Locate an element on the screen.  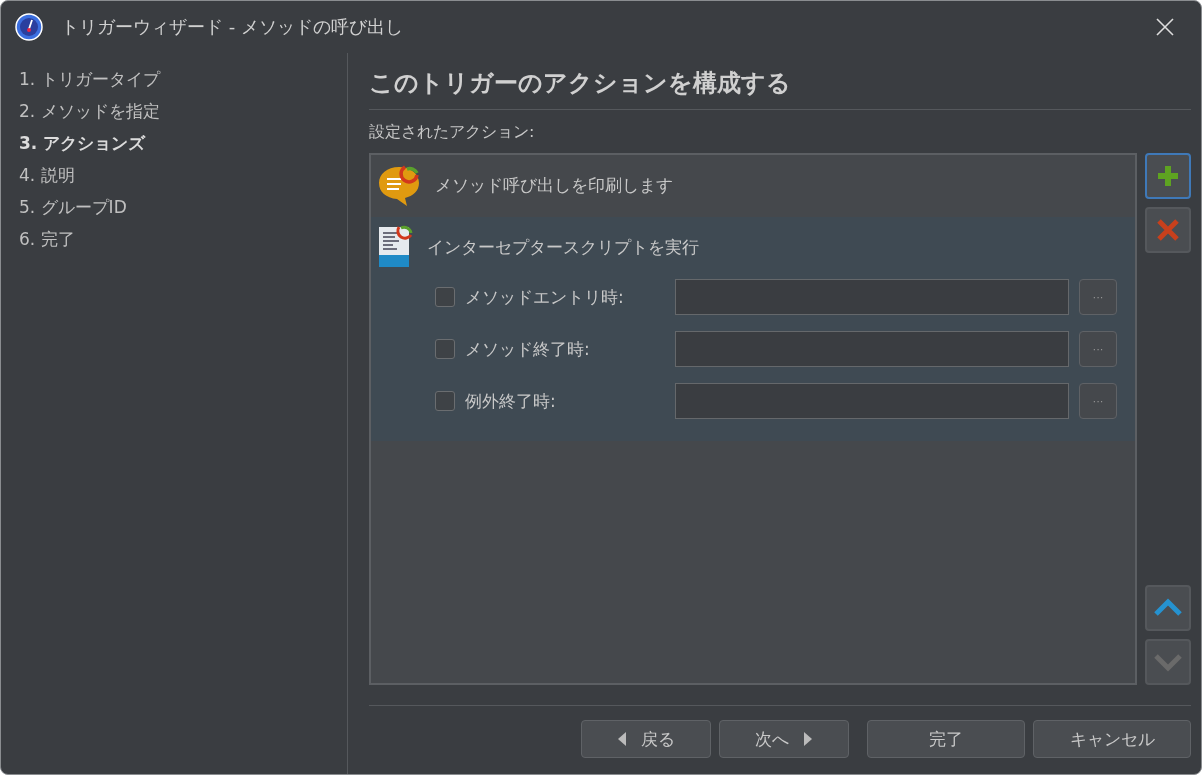
wizard-step: 6. 完了 is located at coordinates (174, 239).